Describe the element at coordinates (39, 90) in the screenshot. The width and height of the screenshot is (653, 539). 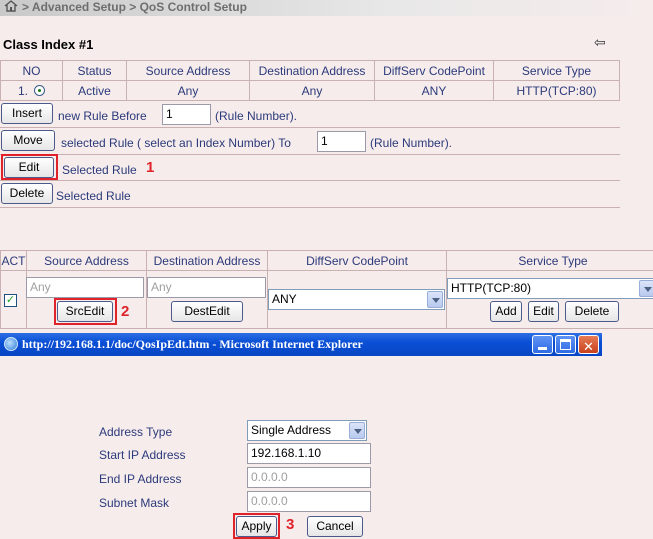
I see `row-select-radio` at that location.